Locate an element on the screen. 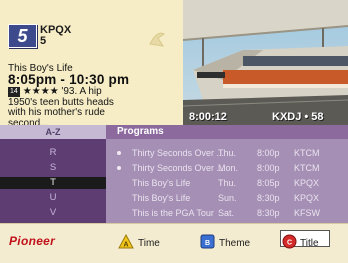 This screenshot has width=348, height=263. theme-sort-button: B Theme is located at coordinates (231, 239).